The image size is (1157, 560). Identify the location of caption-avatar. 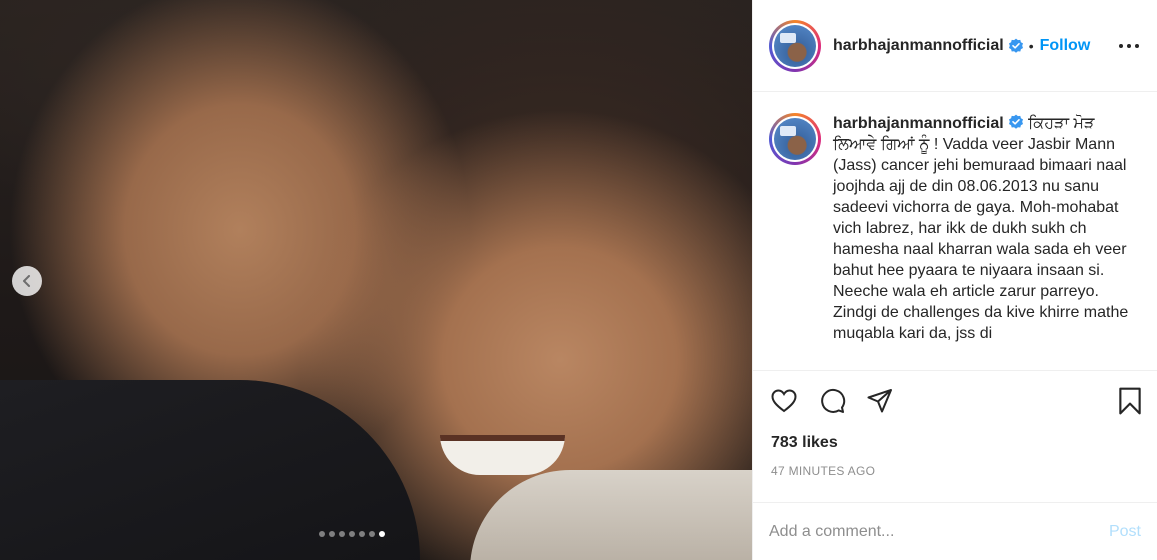
(795, 139).